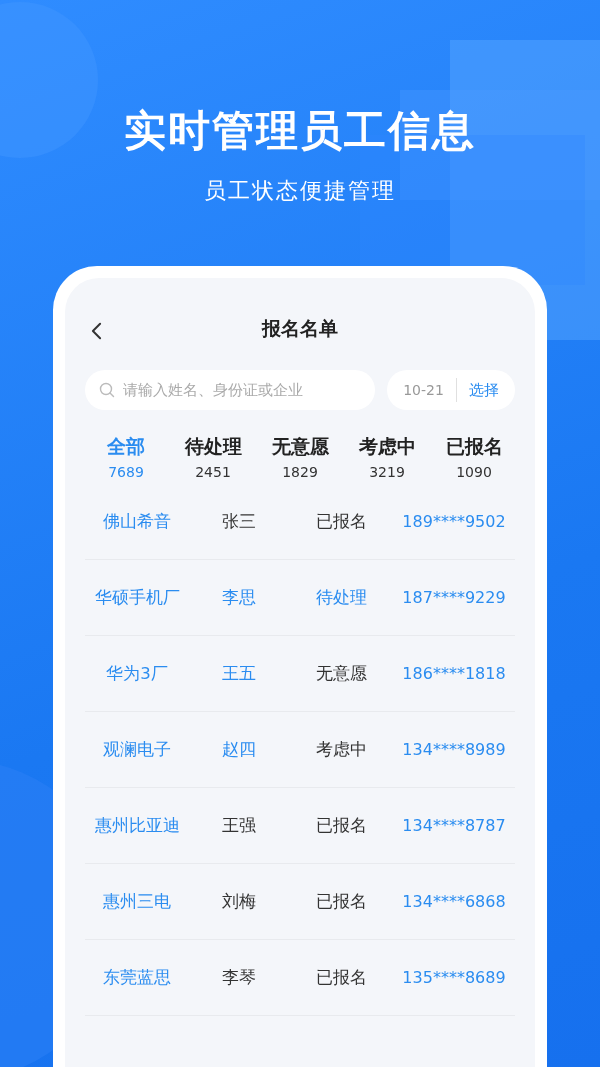  Describe the element at coordinates (239, 901) in the screenshot. I see `name-cell-text: 刘梅` at that location.